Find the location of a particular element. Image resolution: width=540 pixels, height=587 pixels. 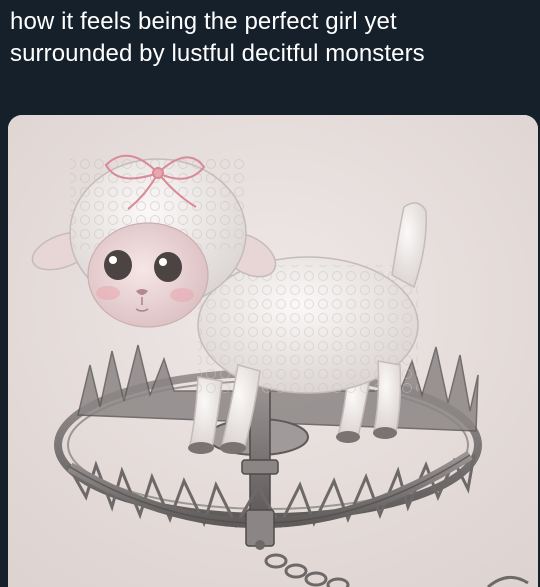

post-text-line-2: surrounded by lustful decitful monsters is located at coordinates (217, 53).